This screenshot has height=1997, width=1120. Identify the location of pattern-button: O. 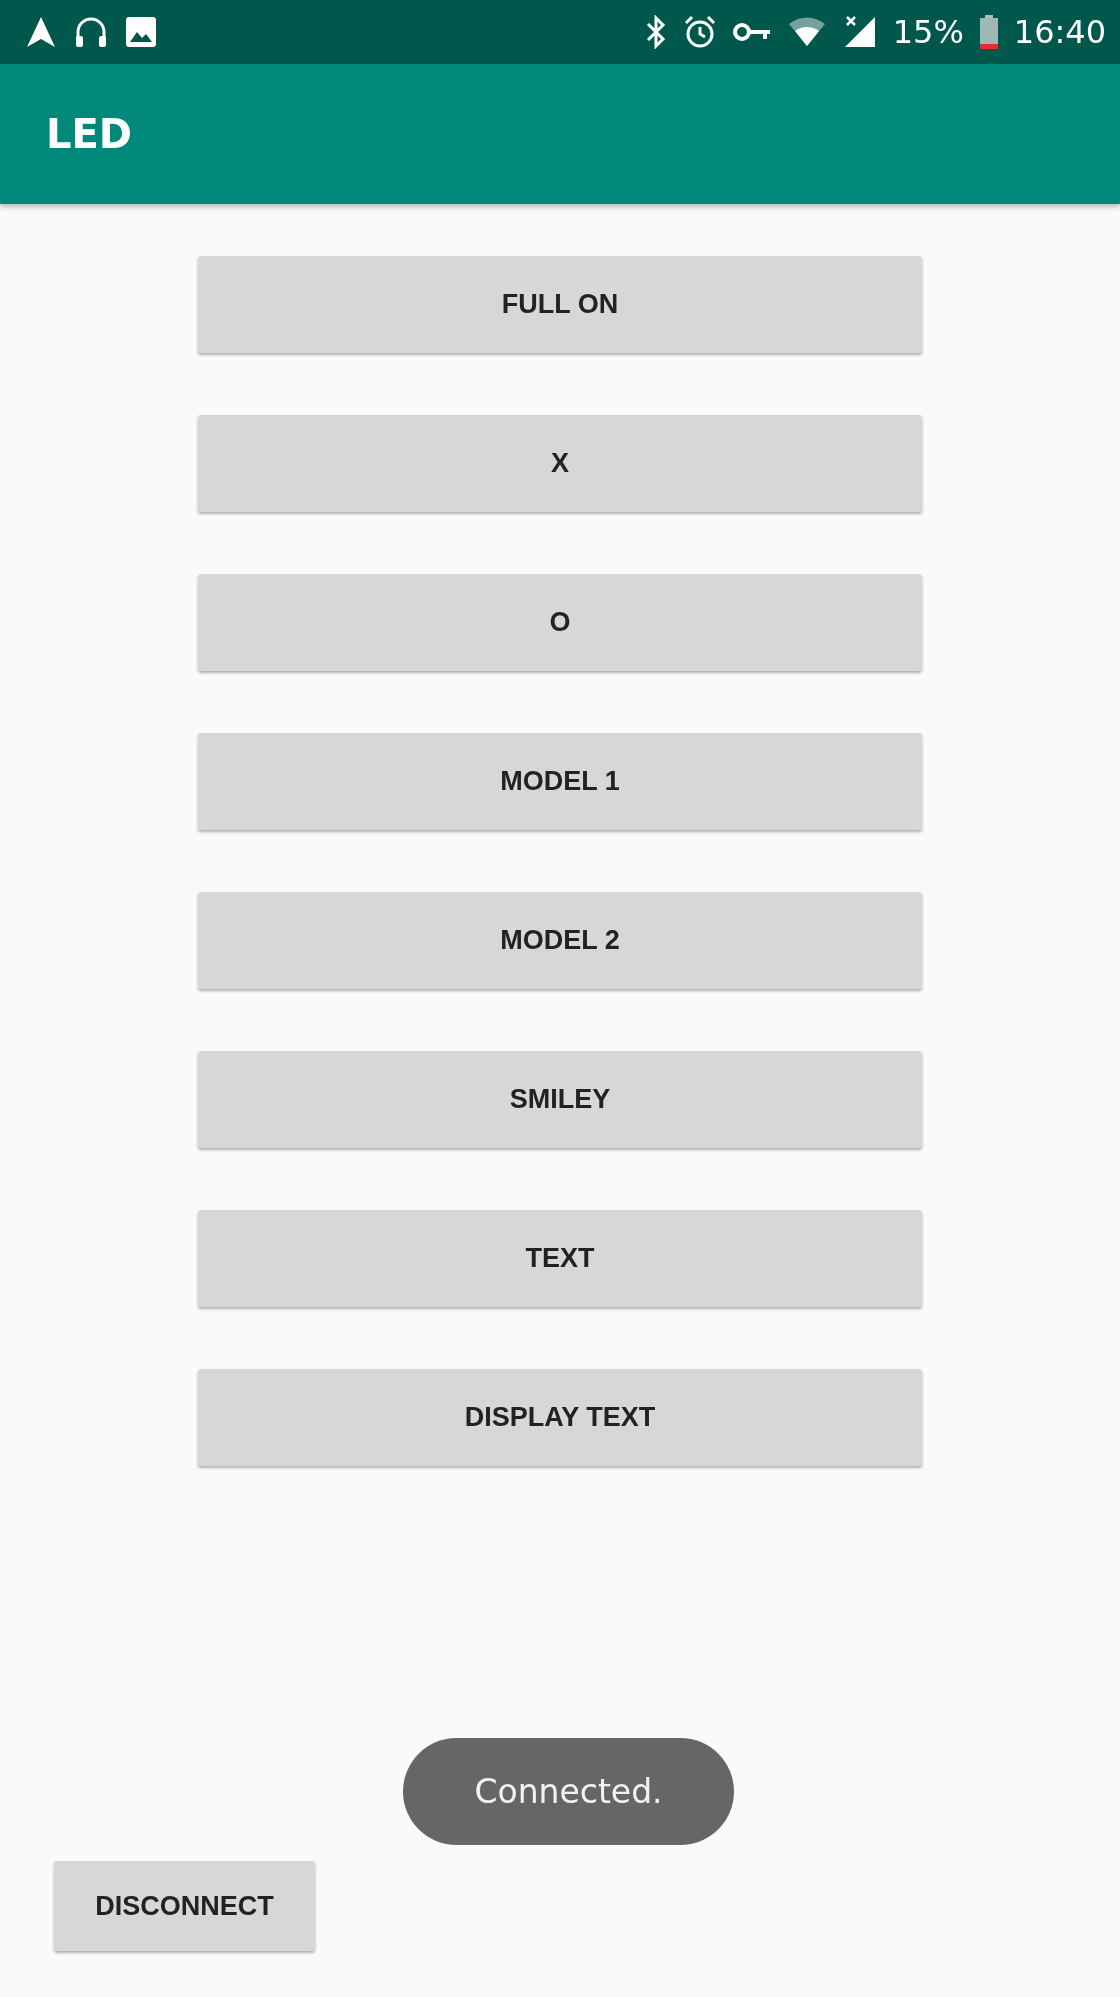
(560, 622).